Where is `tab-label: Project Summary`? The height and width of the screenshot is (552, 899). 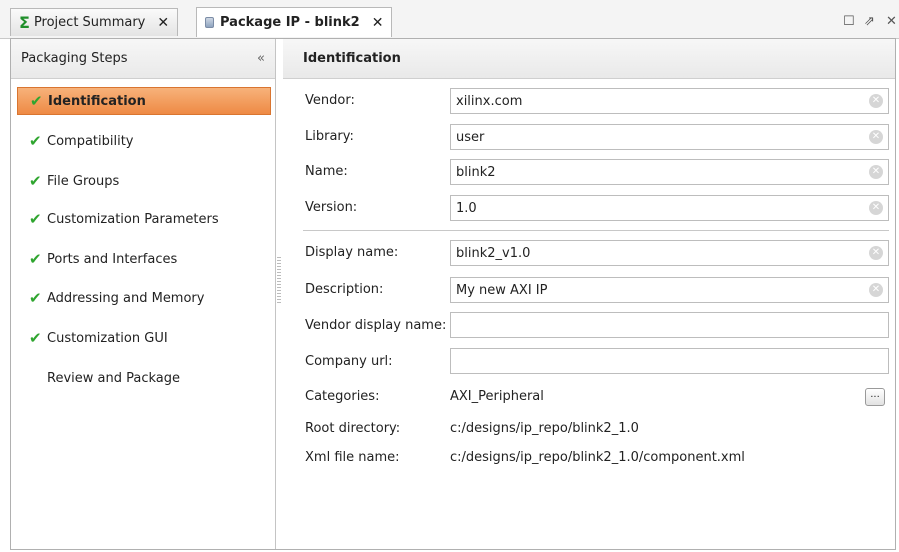 tab-label: Project Summary is located at coordinates (89, 22).